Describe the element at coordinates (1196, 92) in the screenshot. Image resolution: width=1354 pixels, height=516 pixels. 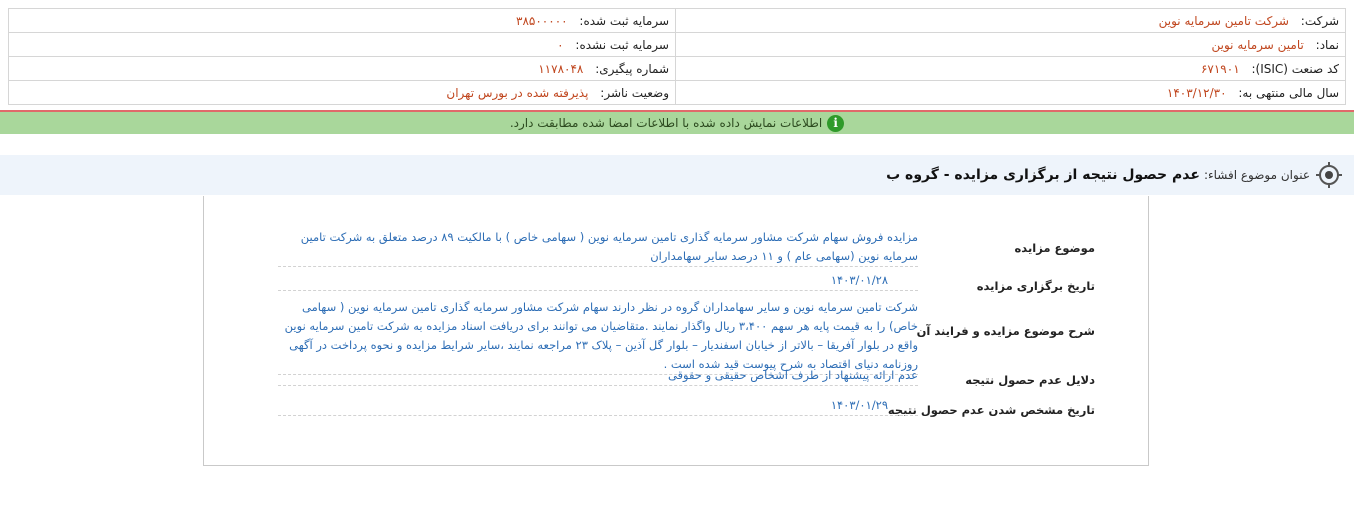
I see `fiscal-value: ۱۴۰۳/۱۲/۳۰` at that location.